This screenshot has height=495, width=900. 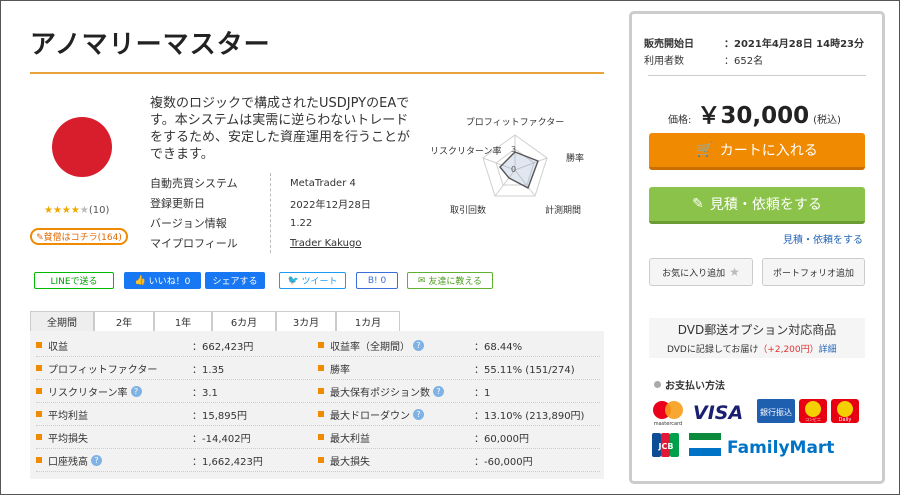 I want to click on stat-label: 口座残高?, so click(x=120, y=460).